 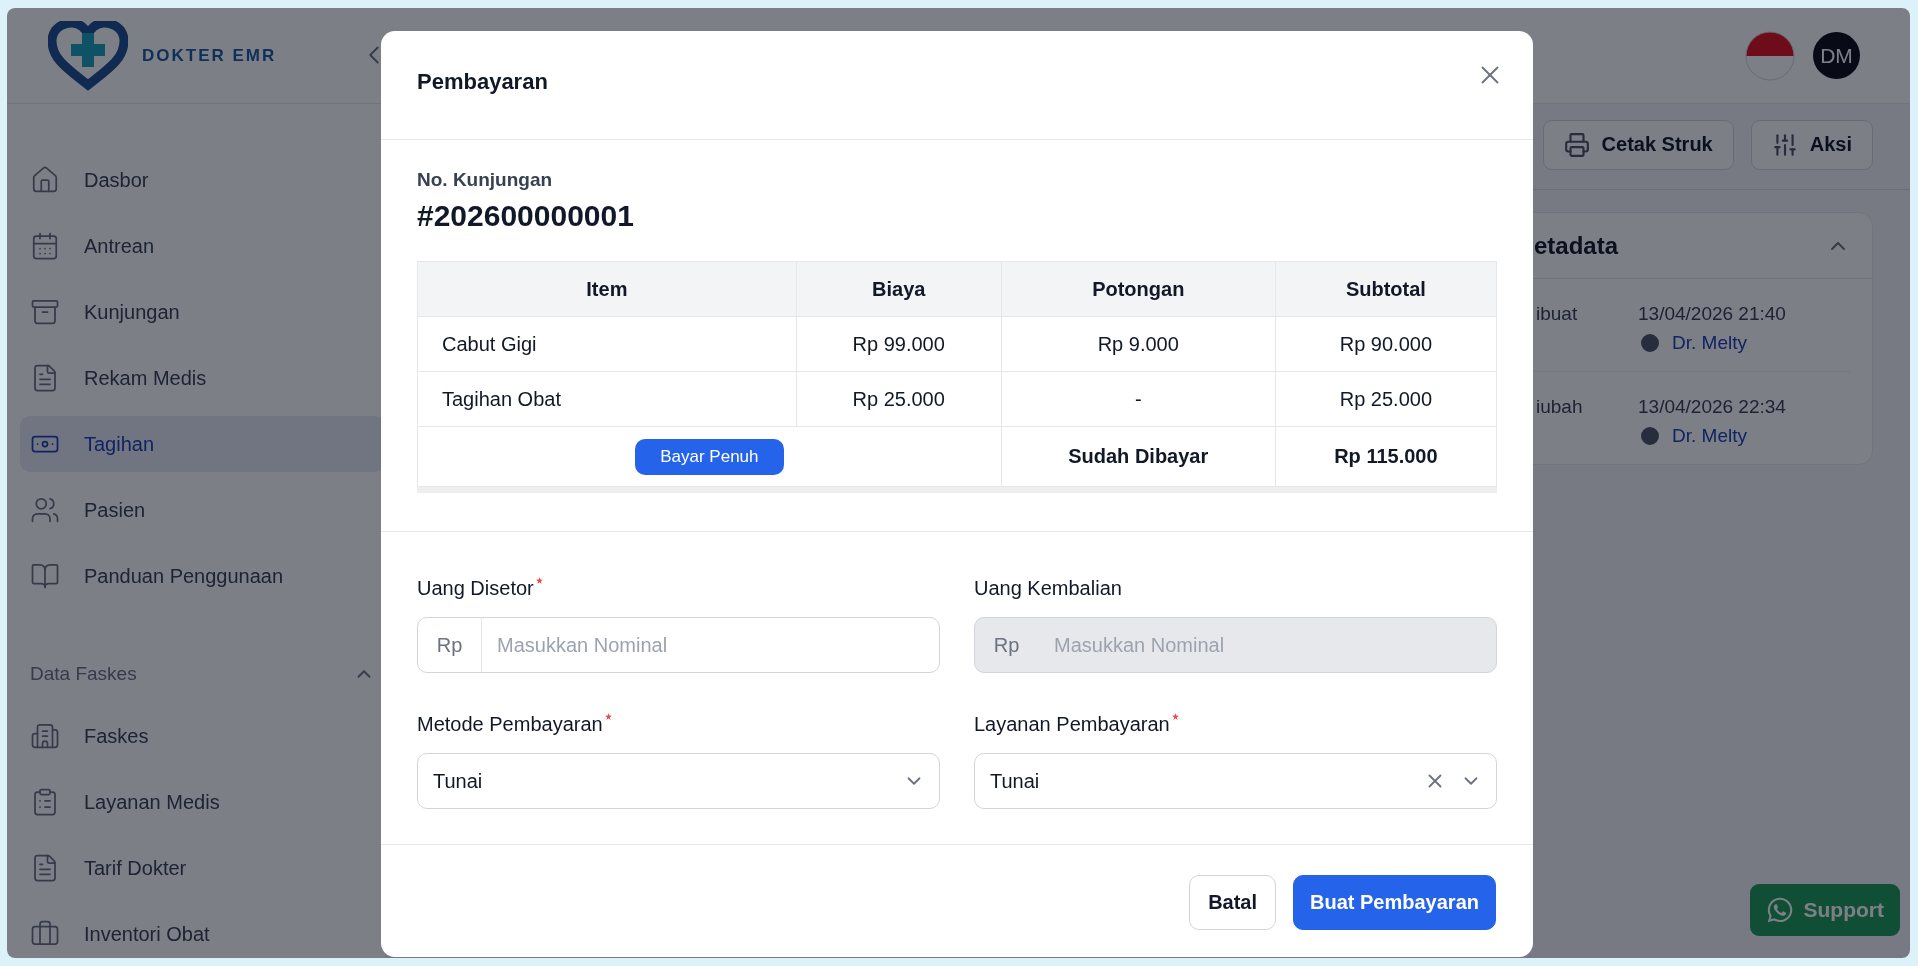 I want to click on table-cell: Rp 9.000, so click(x=1138, y=344).